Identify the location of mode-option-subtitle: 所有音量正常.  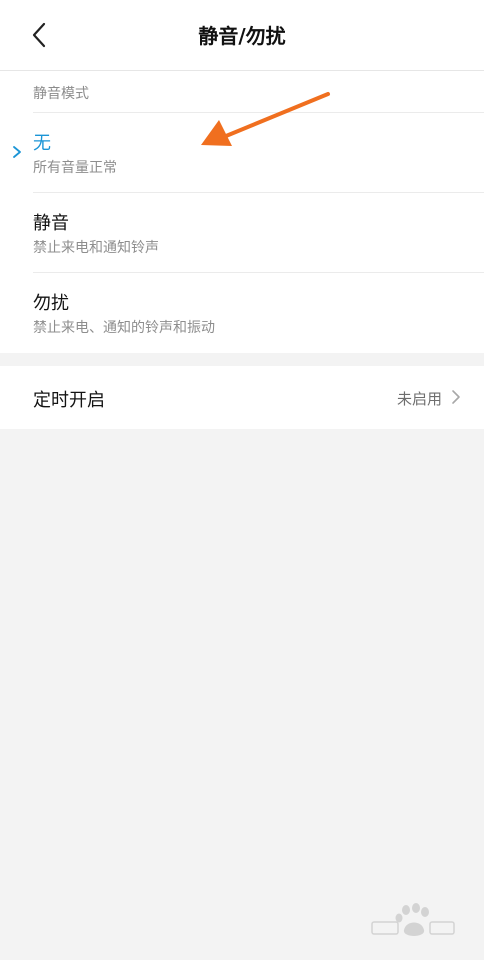
(75, 168).